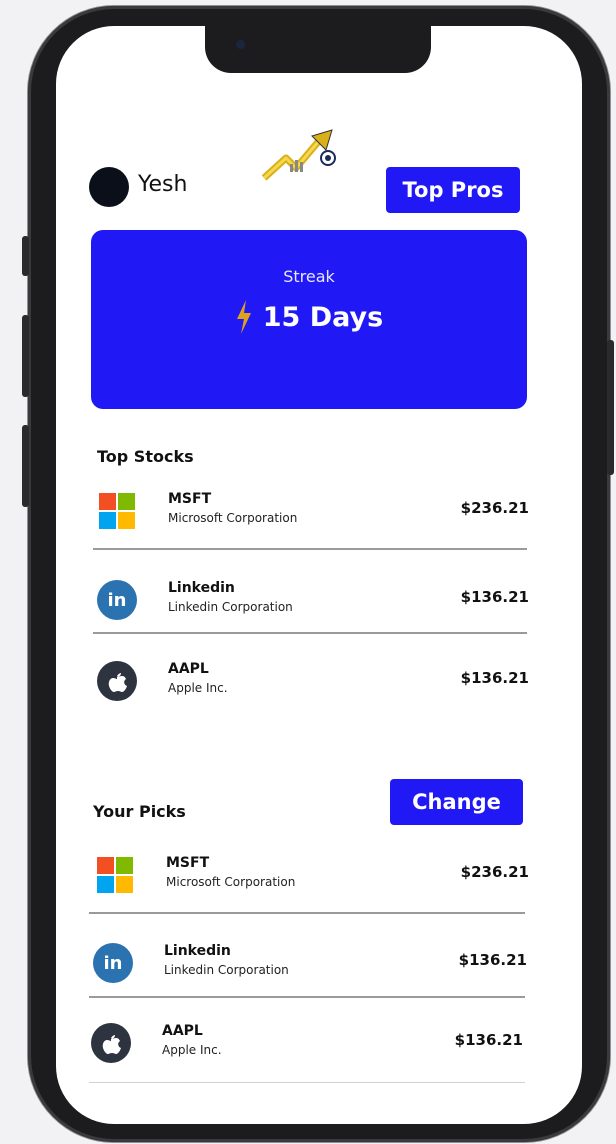 This screenshot has height=1144, width=616. I want to click on phone-notch, so click(318, 49).